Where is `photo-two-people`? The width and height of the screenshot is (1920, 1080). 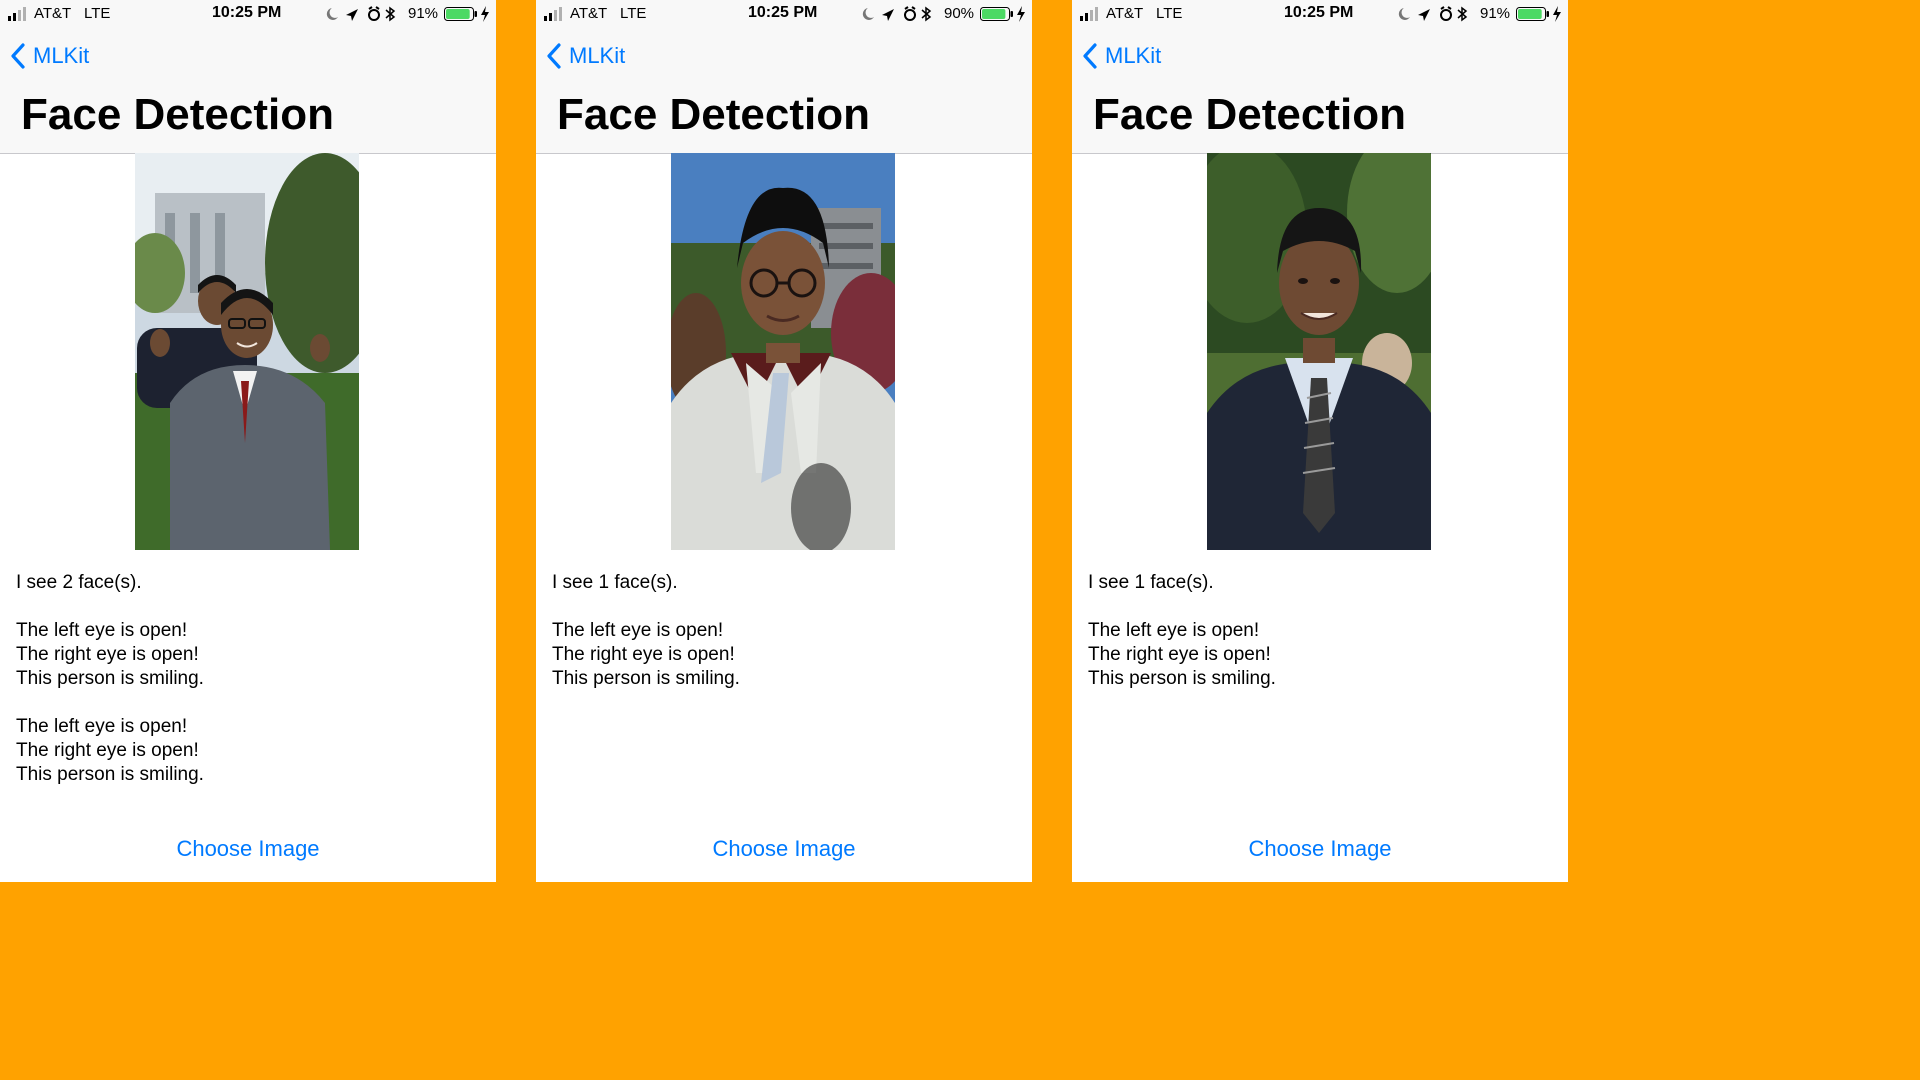 photo-two-people is located at coordinates (247, 351).